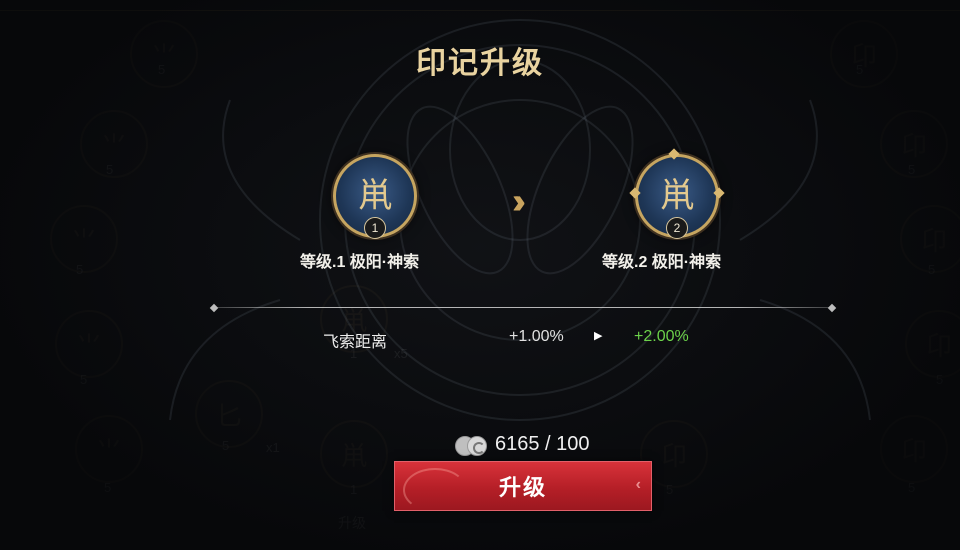 The image size is (960, 550). I want to click on spirit-coin-icon, so click(472, 445).